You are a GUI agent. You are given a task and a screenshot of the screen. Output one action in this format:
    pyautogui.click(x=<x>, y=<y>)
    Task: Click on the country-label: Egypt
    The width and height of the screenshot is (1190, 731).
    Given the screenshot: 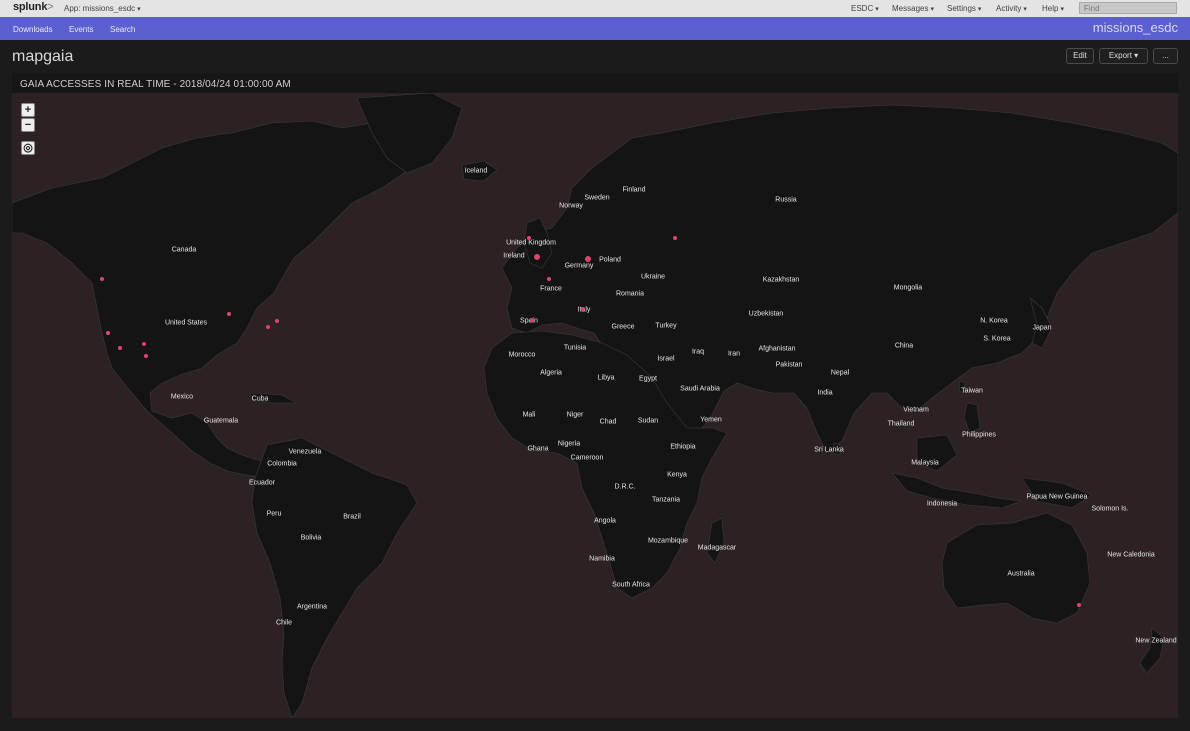 What is the action you would take?
    pyautogui.click(x=648, y=379)
    